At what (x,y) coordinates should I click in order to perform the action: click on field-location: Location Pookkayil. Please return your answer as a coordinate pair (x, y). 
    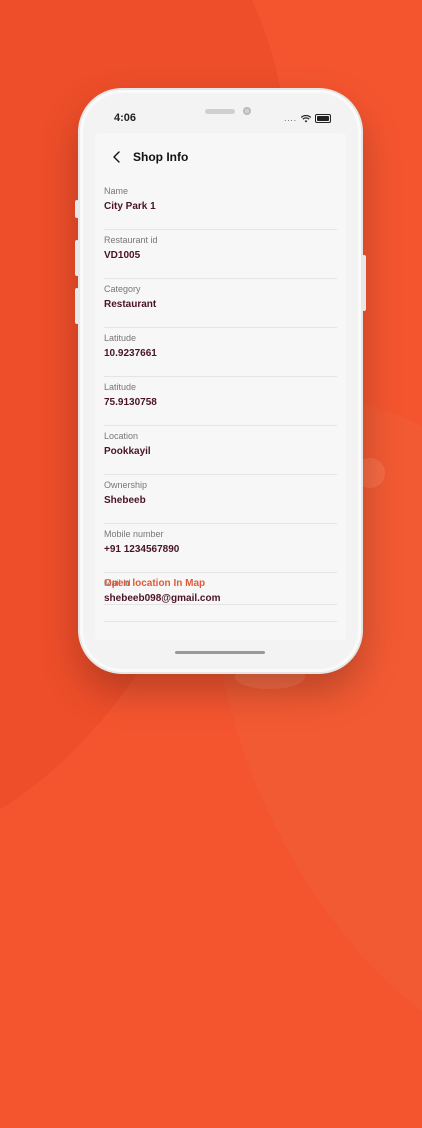
    Looking at the image, I should click on (220, 453).